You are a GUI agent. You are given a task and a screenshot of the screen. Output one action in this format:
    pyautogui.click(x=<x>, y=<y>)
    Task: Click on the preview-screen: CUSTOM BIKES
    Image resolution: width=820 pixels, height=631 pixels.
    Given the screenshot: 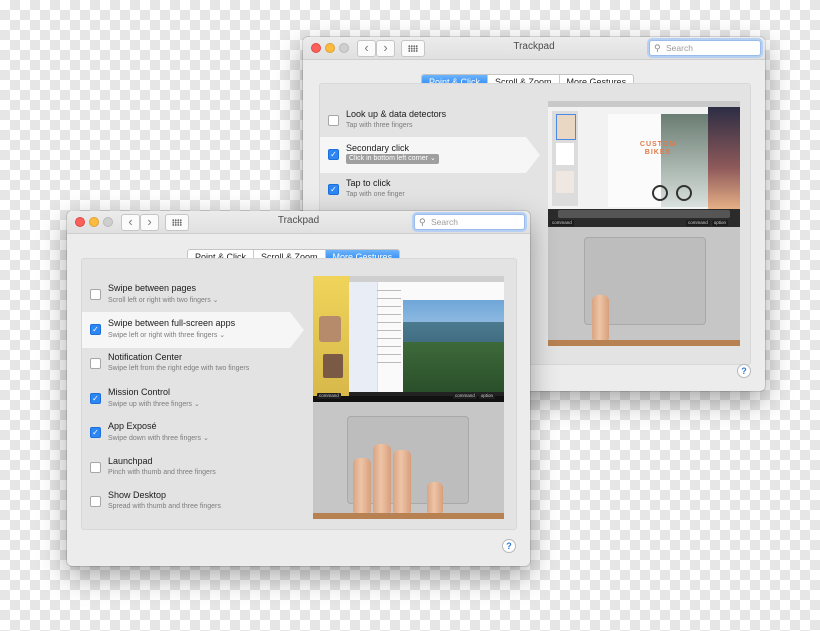 What is the action you would take?
    pyautogui.click(x=644, y=164)
    